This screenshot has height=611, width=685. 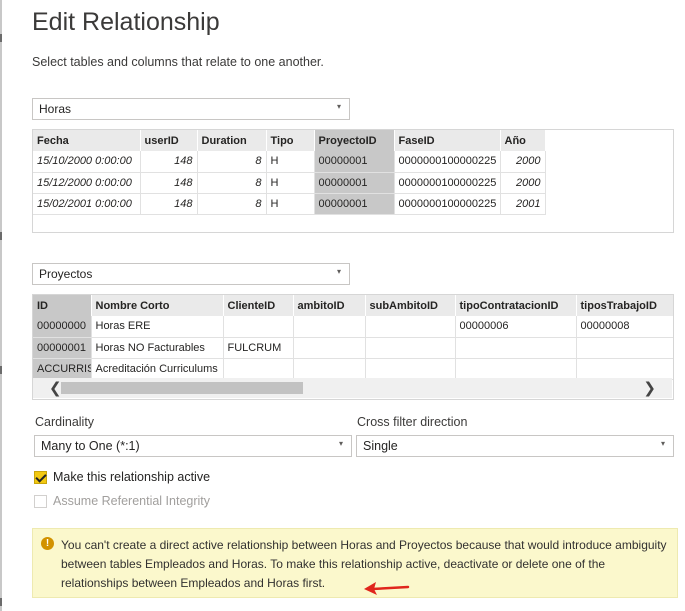 What do you see at coordinates (523, 204) in the screenshot?
I see `table1-cell: 2001` at bounding box center [523, 204].